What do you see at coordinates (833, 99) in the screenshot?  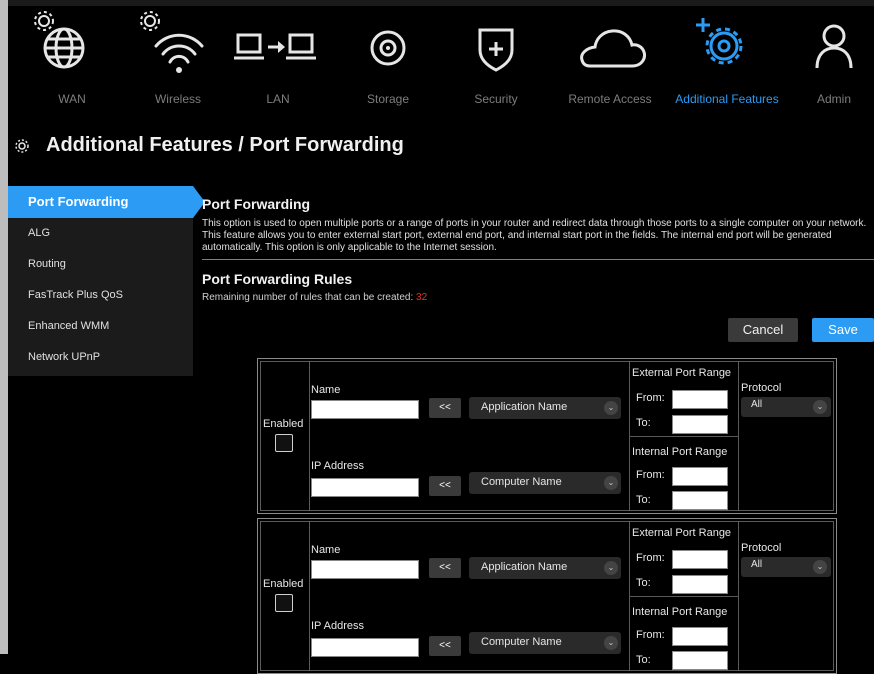 I see `nav-label: Admin` at bounding box center [833, 99].